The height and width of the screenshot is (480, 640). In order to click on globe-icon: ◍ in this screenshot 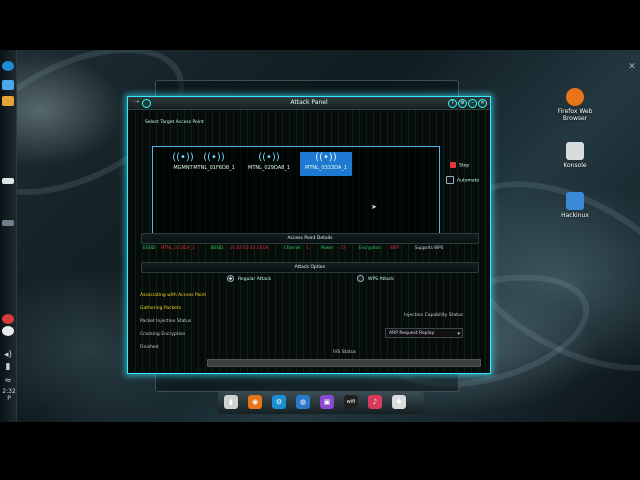, I will do `click(303, 402)`.